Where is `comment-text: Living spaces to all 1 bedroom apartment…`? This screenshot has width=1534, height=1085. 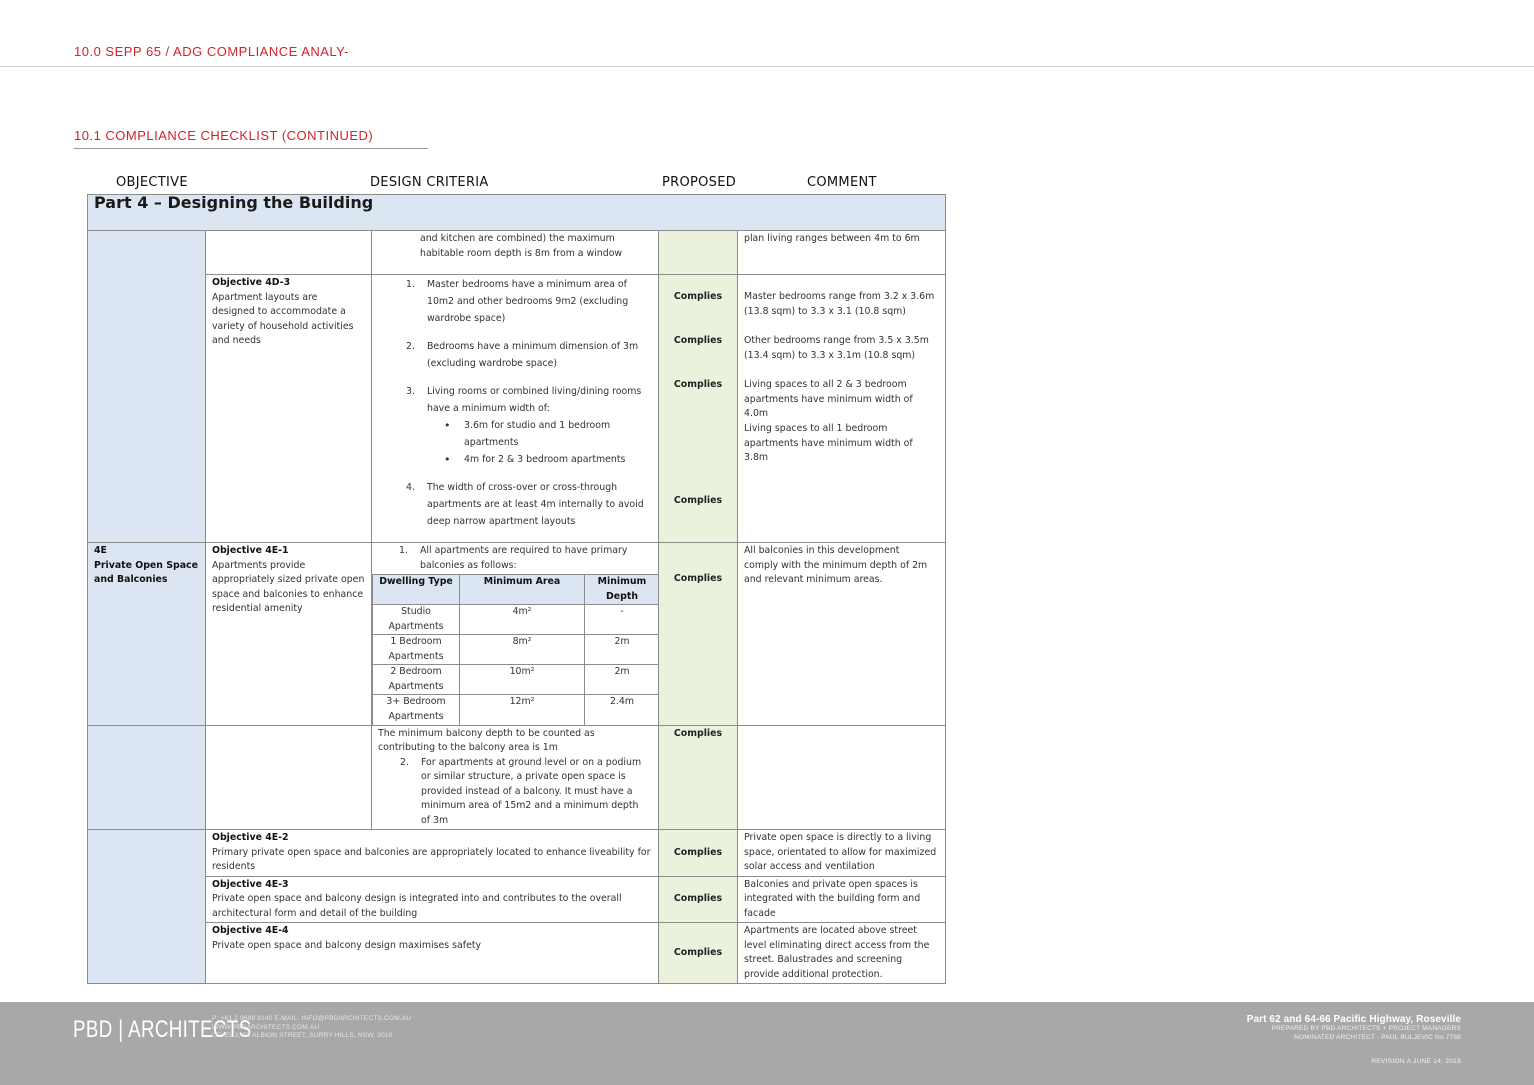 comment-text: Living spaces to all 1 bedroom apartment… is located at coordinates (828, 443).